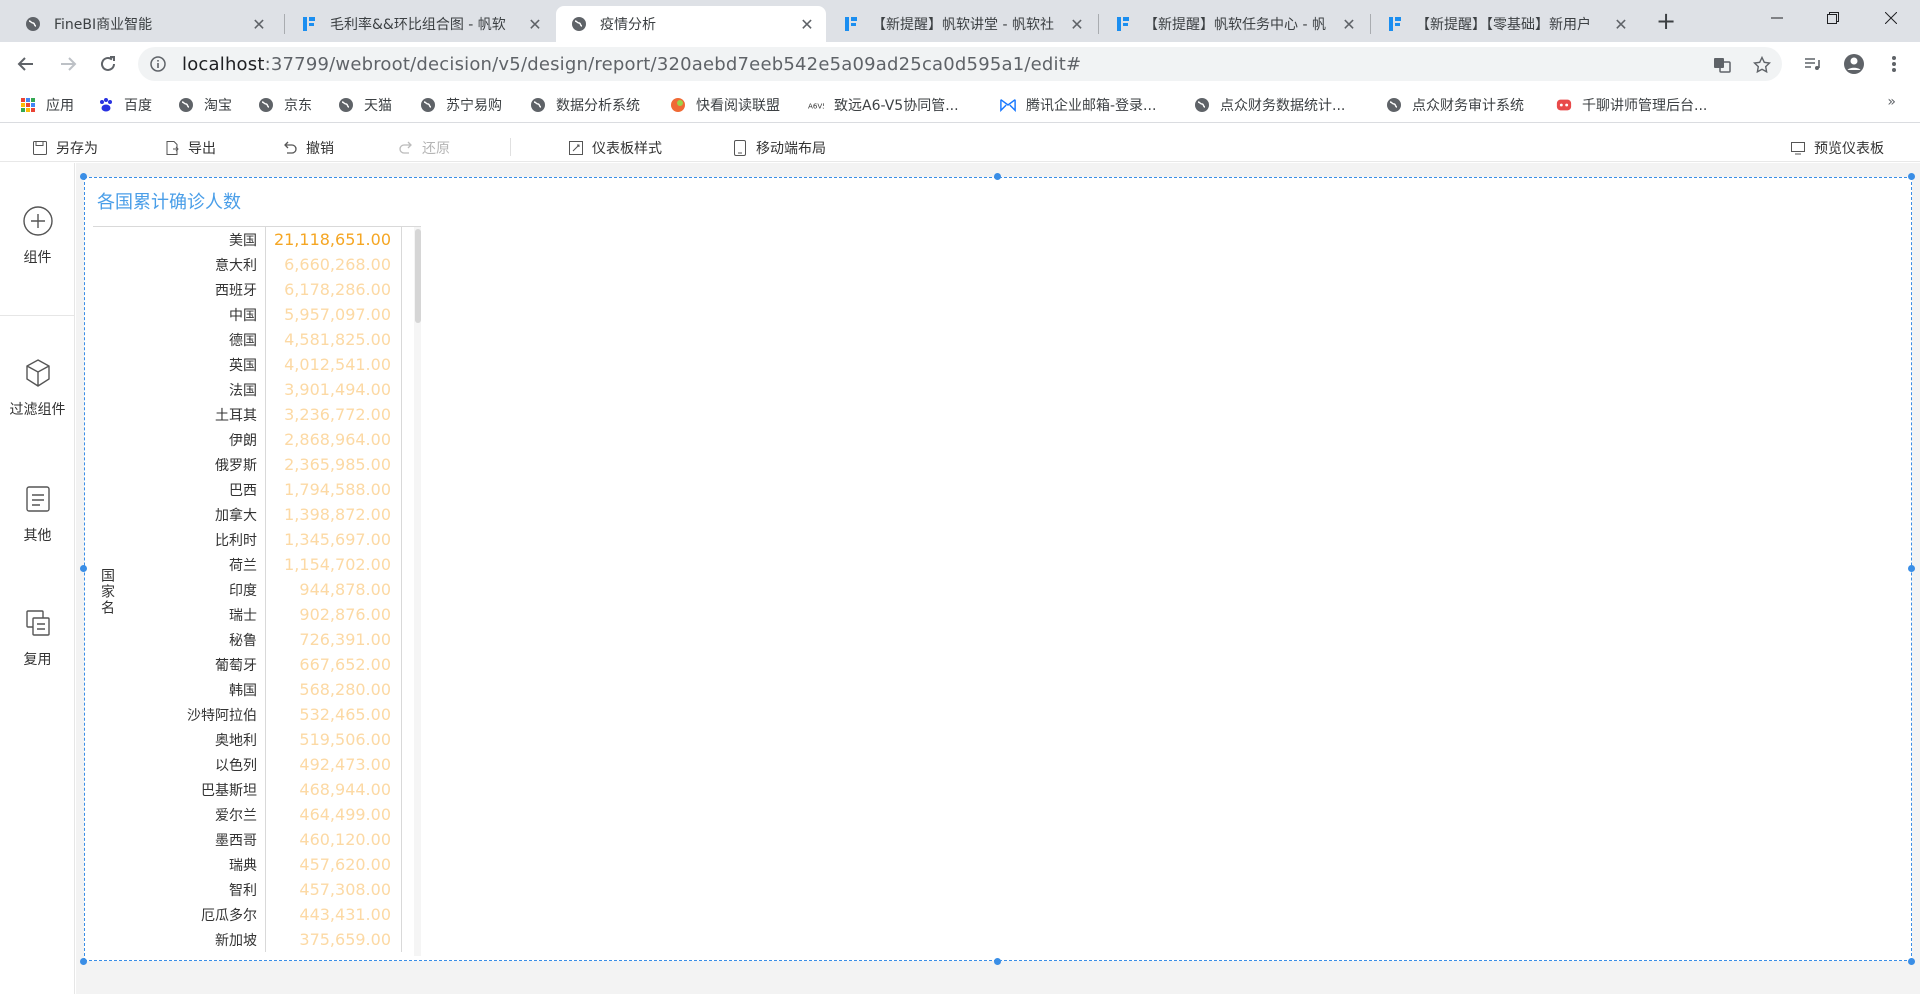 Image resolution: width=1920 pixels, height=994 pixels. What do you see at coordinates (1854, 64) in the screenshot?
I see `avatar` at bounding box center [1854, 64].